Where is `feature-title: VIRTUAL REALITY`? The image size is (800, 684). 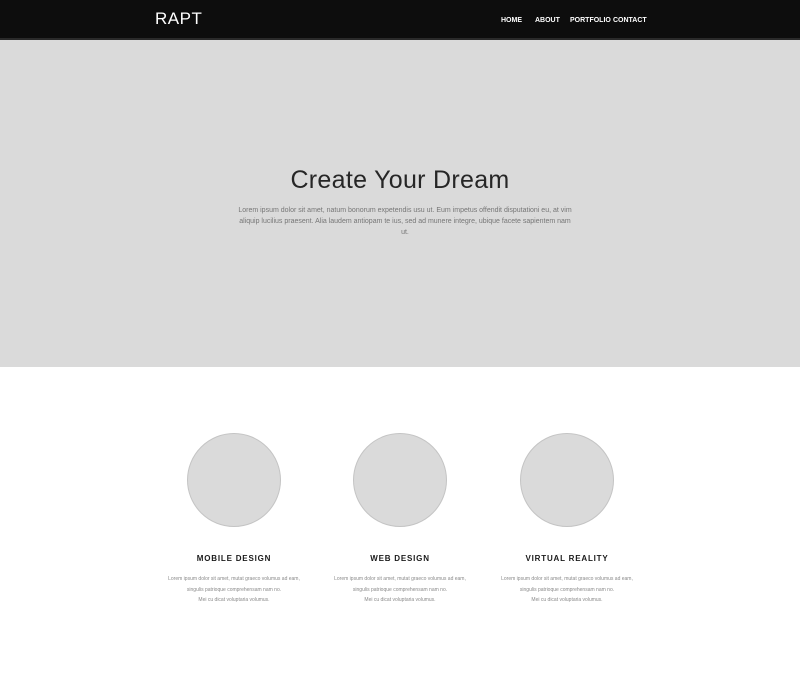
feature-title: VIRTUAL REALITY is located at coordinates (567, 558).